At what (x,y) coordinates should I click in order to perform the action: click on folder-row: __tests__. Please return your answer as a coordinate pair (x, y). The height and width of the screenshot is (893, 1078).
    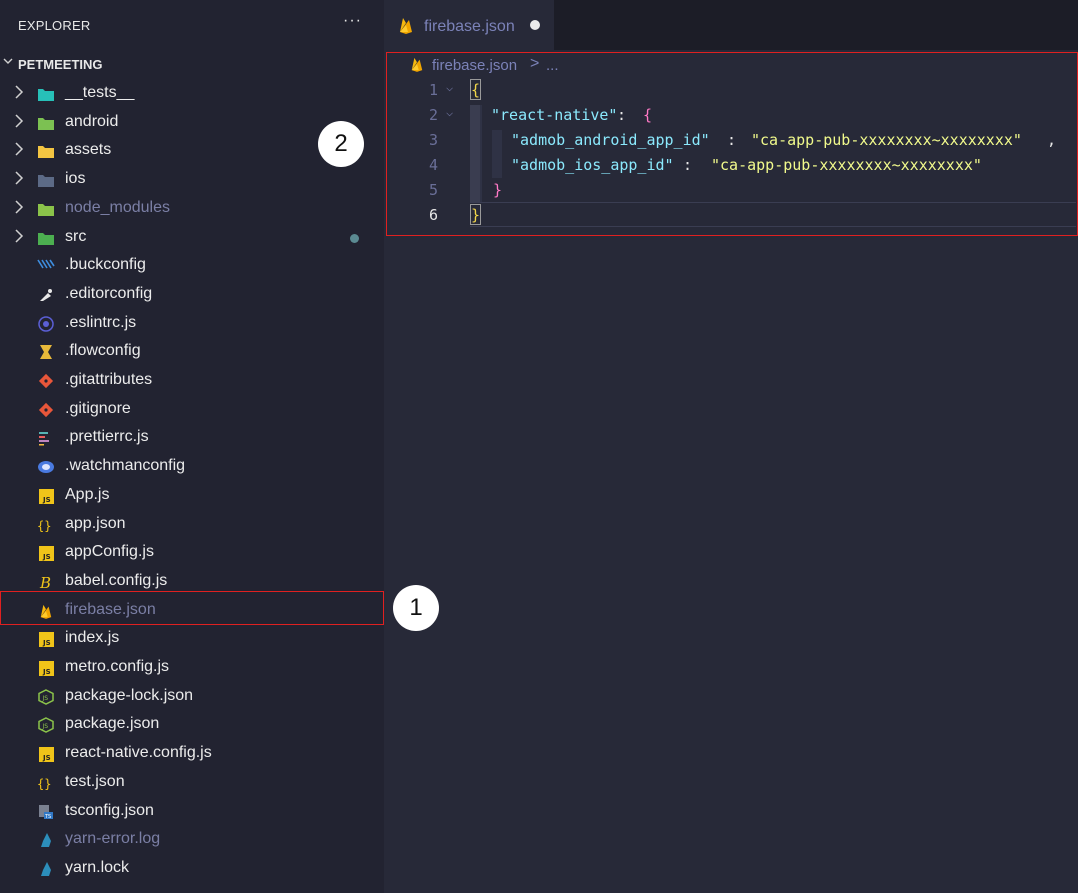
    Looking at the image, I should click on (192, 94).